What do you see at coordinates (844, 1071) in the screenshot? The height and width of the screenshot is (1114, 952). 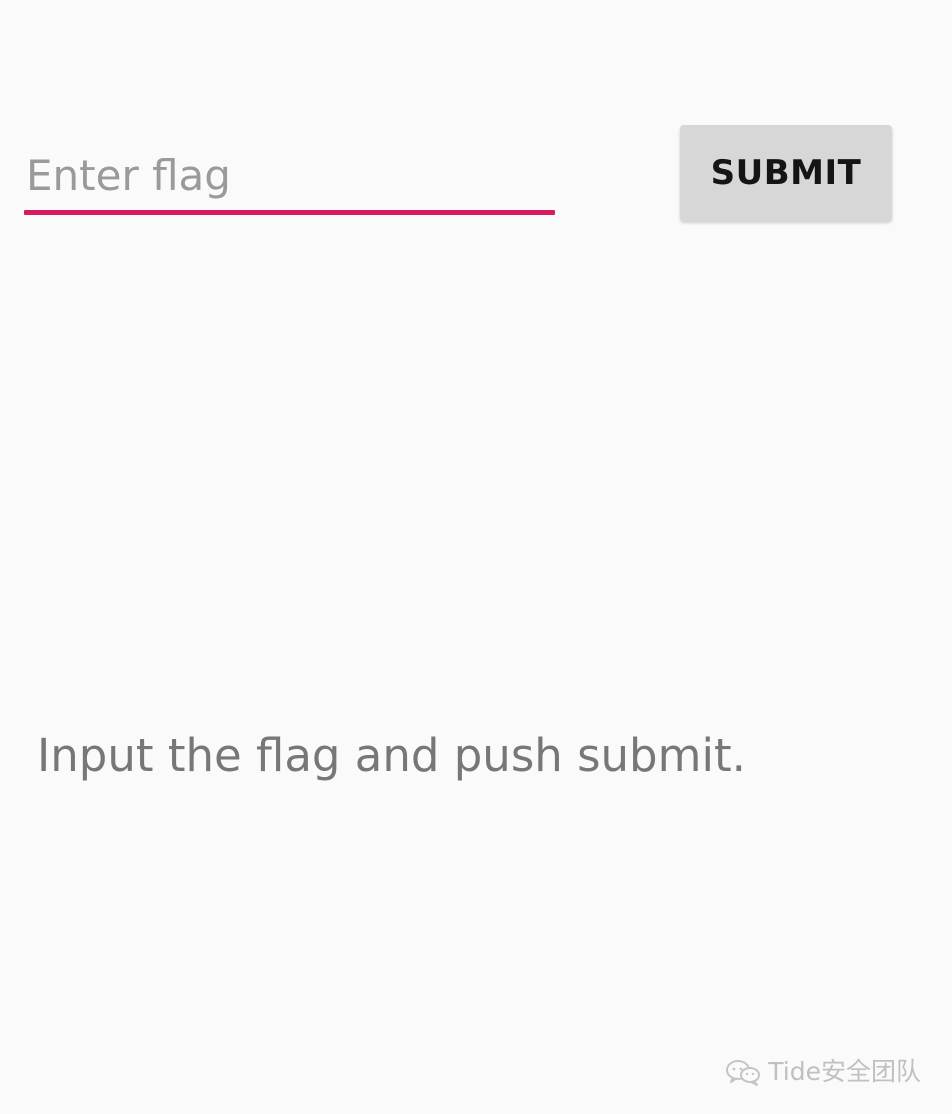 I see `watermark-text: Tide安全团队` at bounding box center [844, 1071].